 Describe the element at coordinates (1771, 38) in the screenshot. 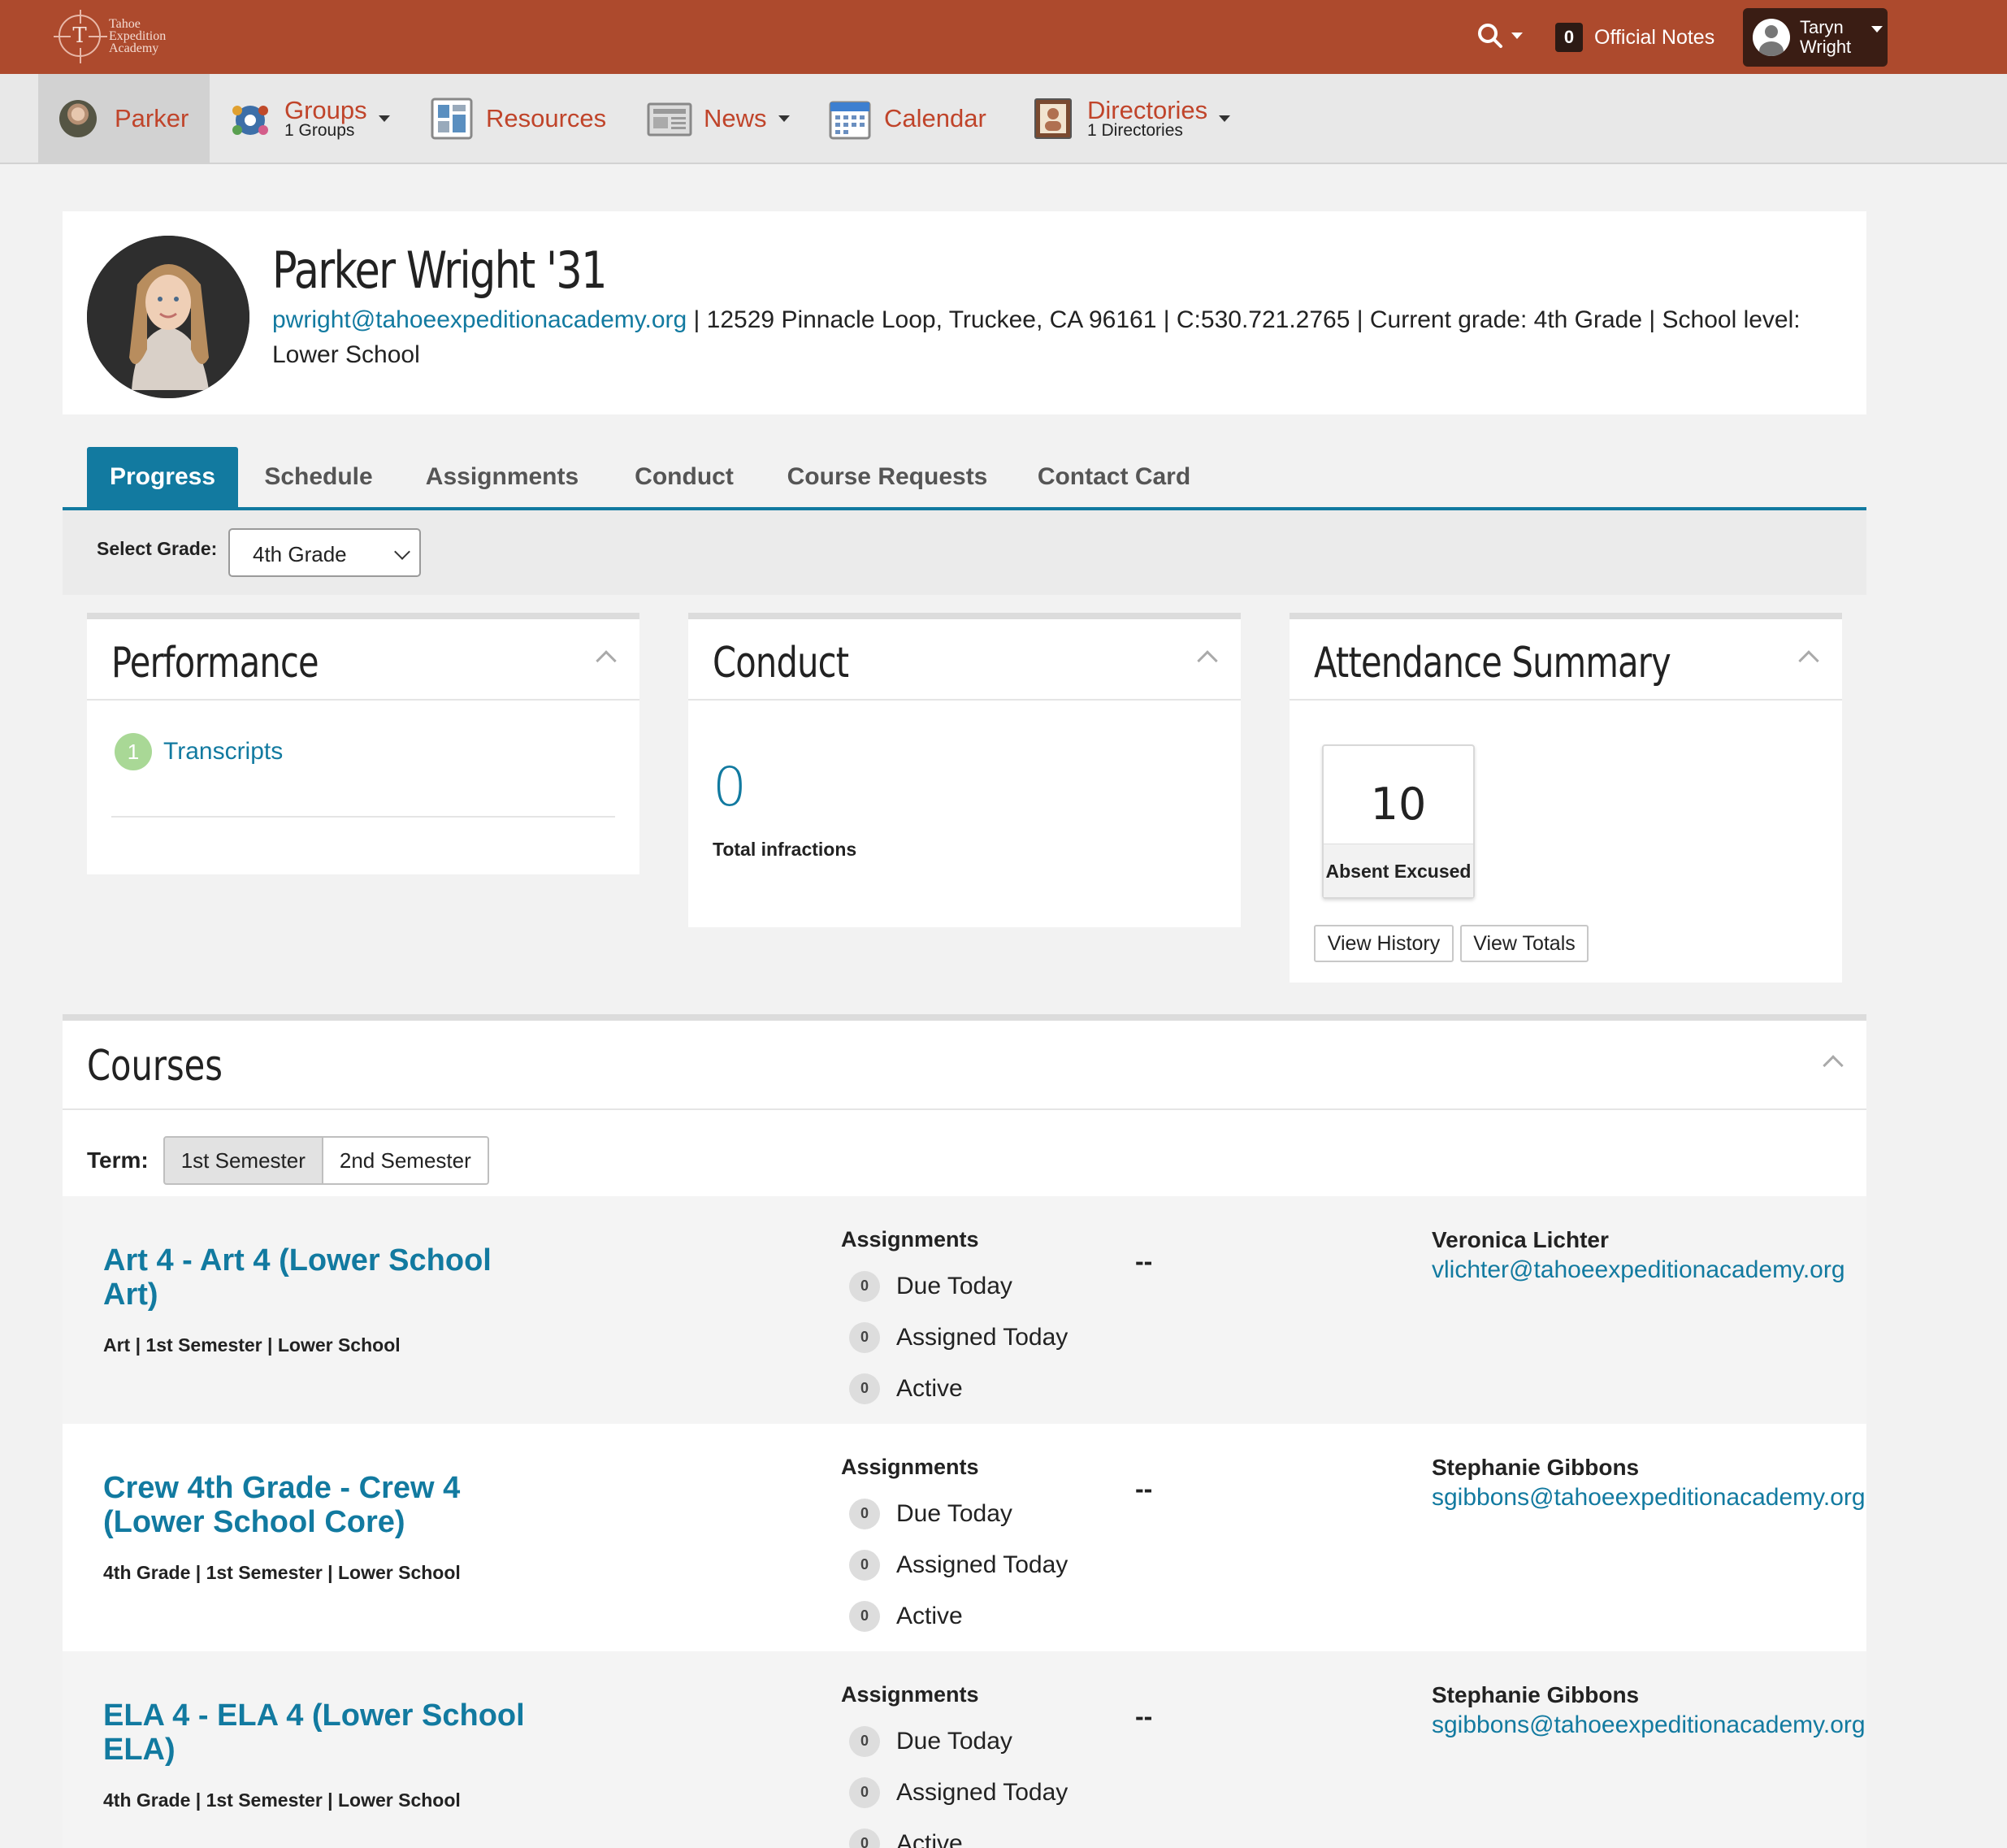

I see `user-avatar-icon` at that location.